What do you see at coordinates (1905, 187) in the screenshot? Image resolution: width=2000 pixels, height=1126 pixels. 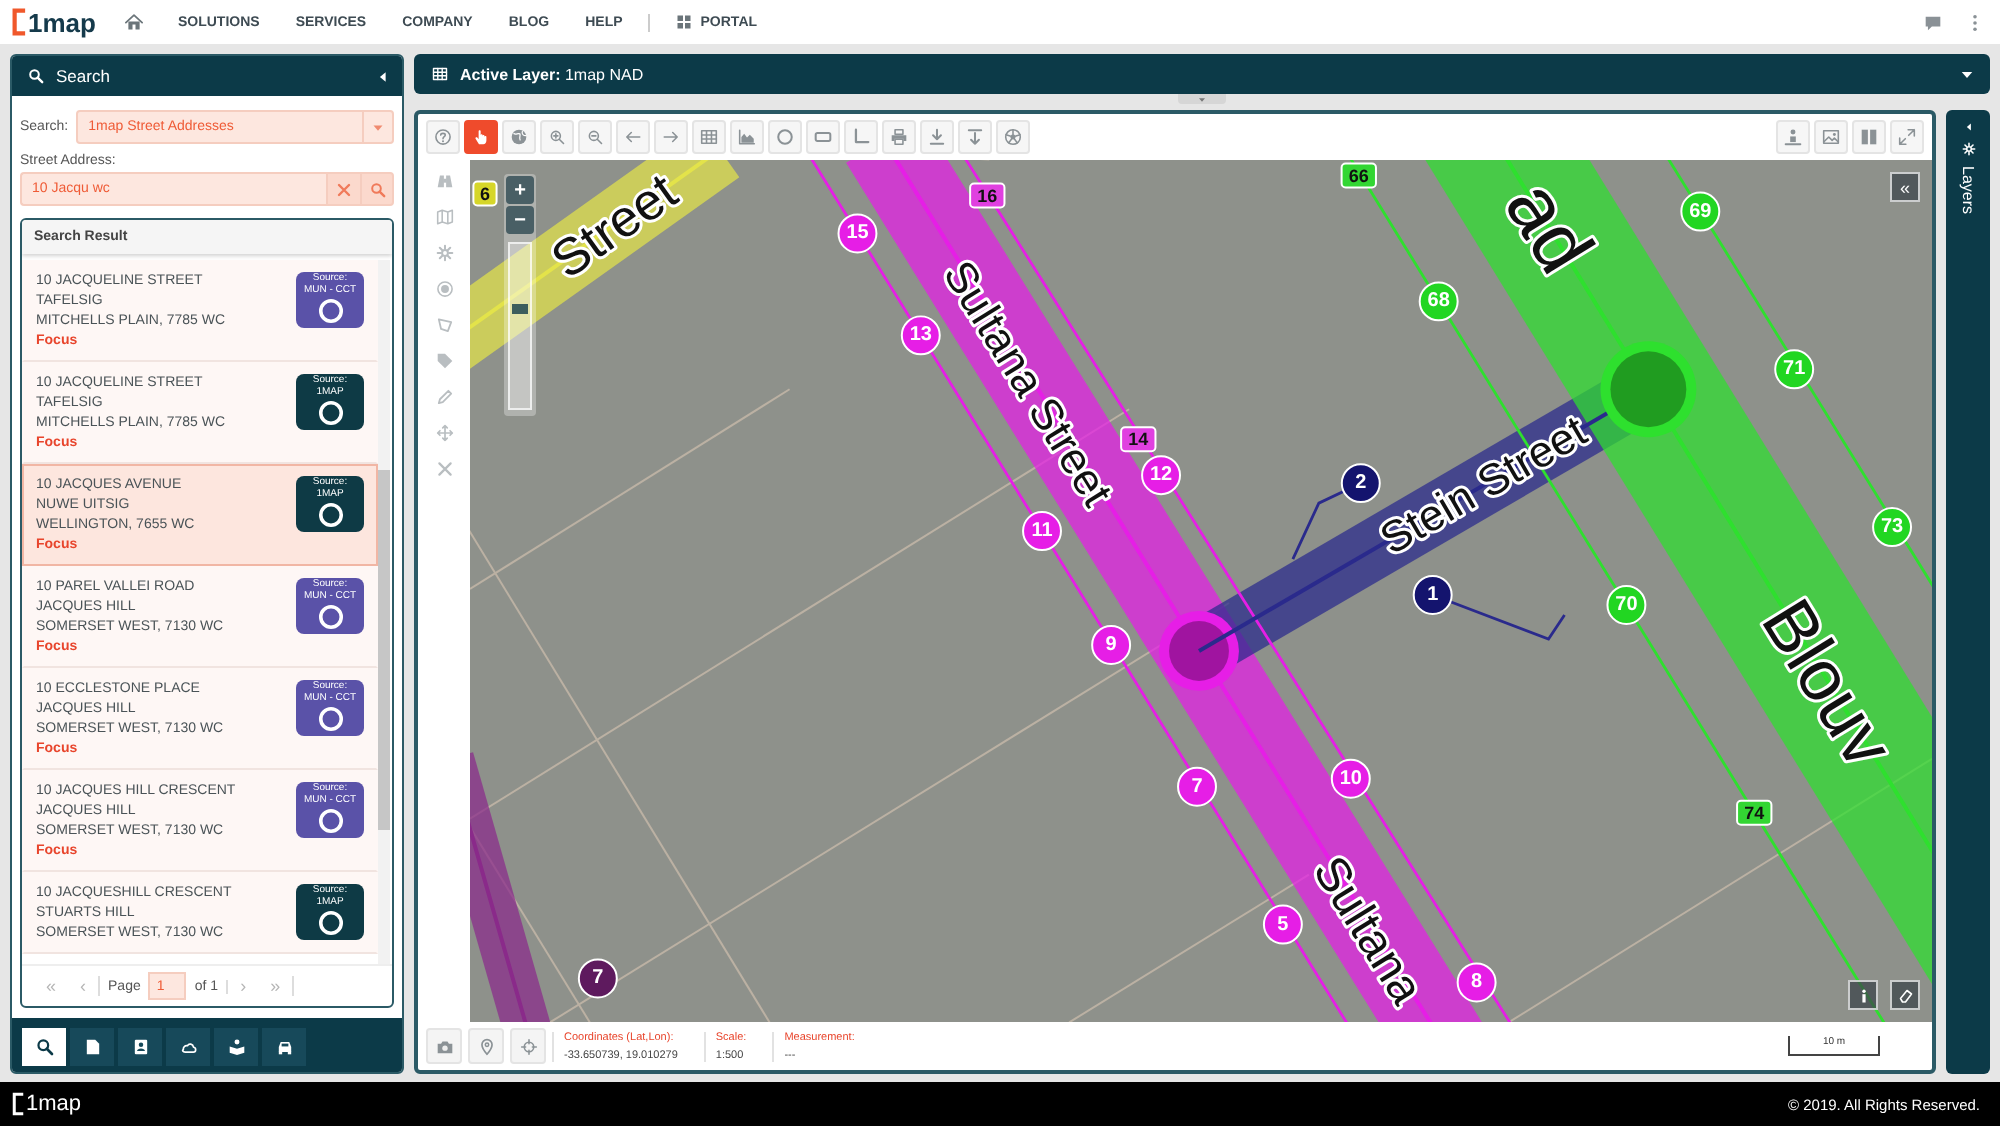 I see `collapse-button: «` at bounding box center [1905, 187].